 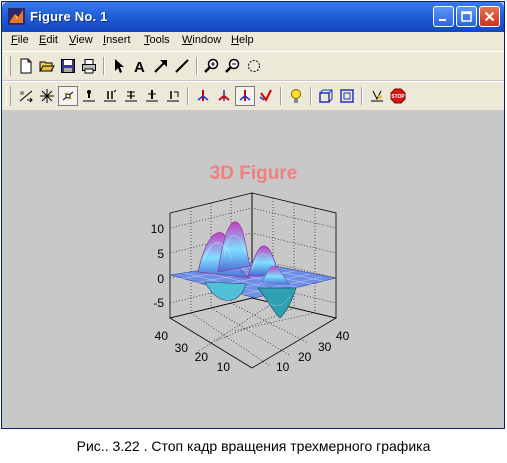 What do you see at coordinates (48, 40) in the screenshot?
I see `menu-edit: Edit` at bounding box center [48, 40].